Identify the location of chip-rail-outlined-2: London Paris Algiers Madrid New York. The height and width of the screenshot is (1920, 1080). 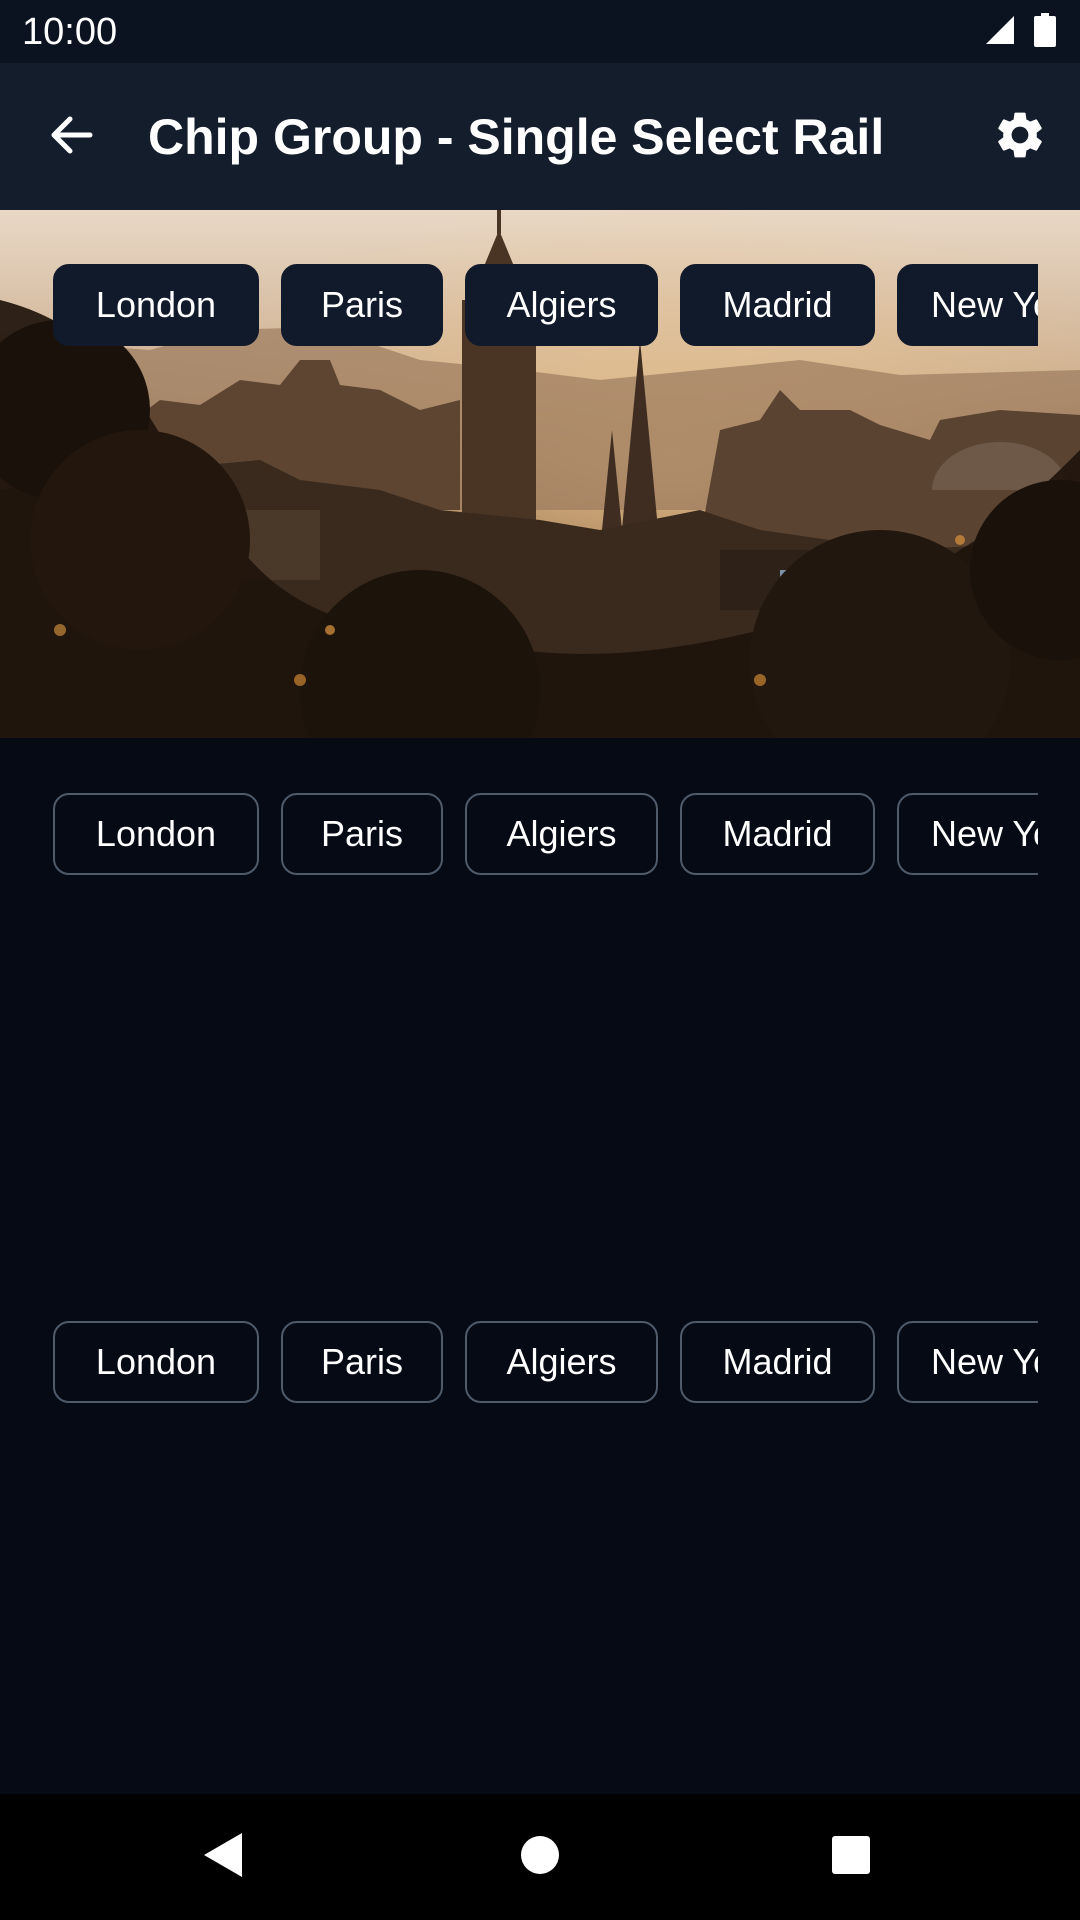
(545, 1362).